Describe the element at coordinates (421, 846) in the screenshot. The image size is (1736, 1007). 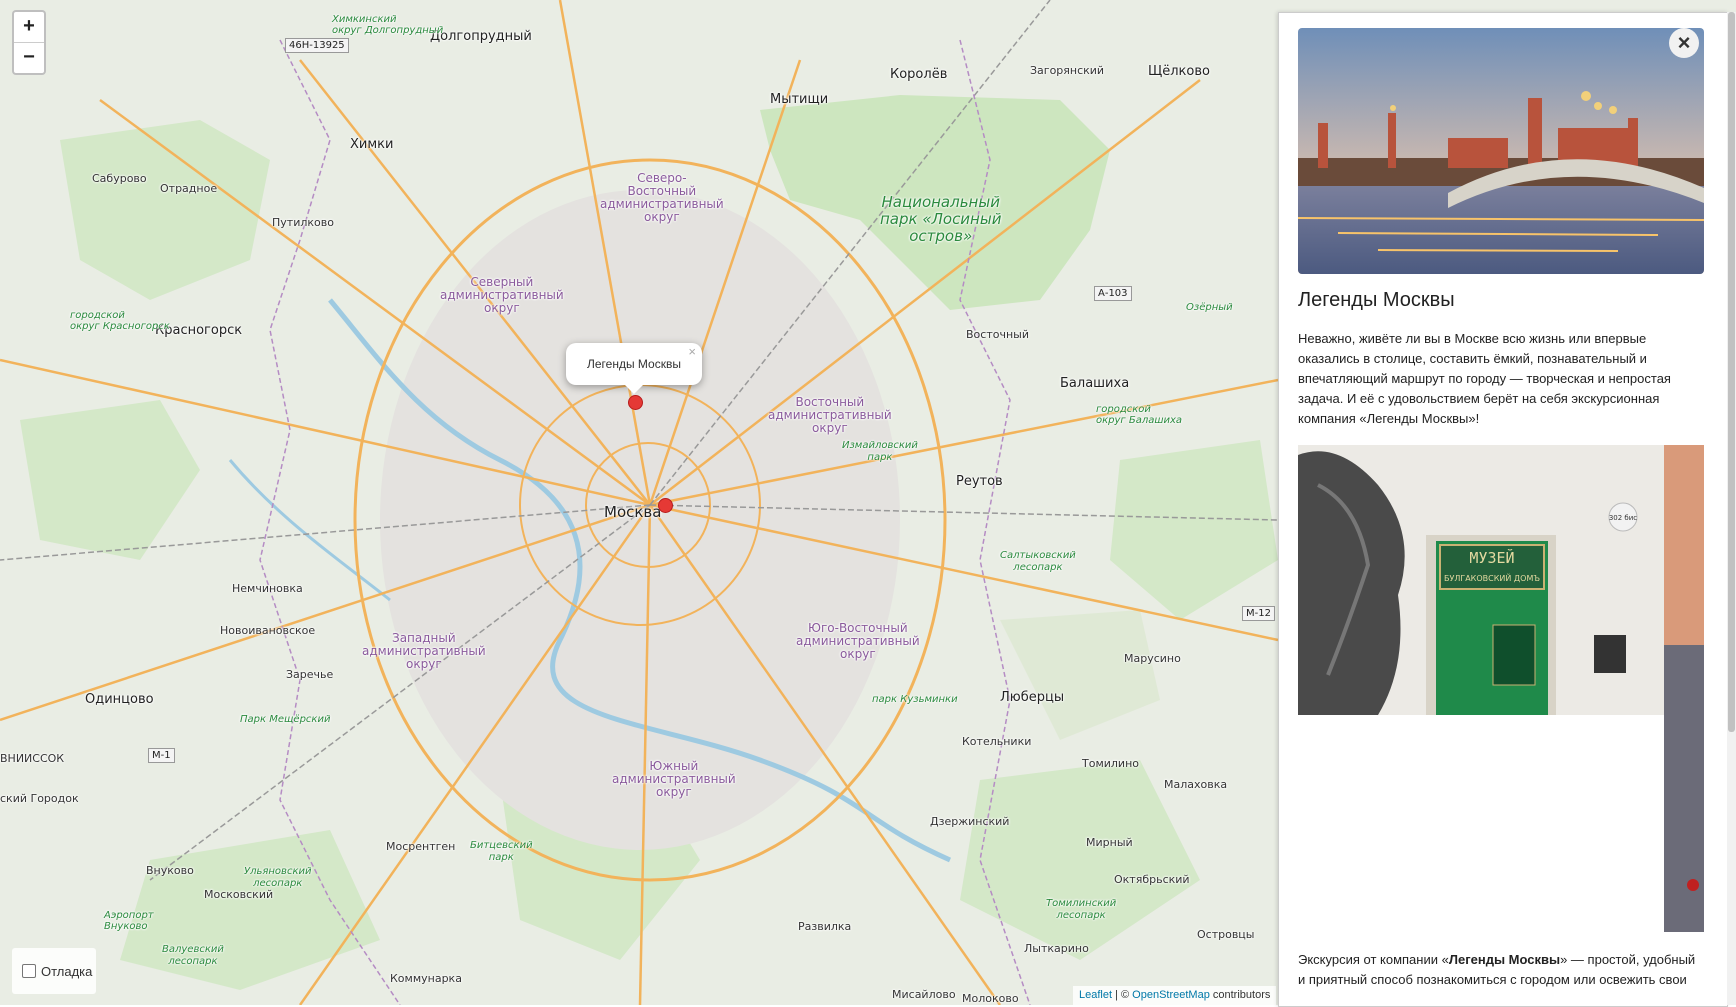
I see `label-mosrentgen: Мосрентген` at that location.